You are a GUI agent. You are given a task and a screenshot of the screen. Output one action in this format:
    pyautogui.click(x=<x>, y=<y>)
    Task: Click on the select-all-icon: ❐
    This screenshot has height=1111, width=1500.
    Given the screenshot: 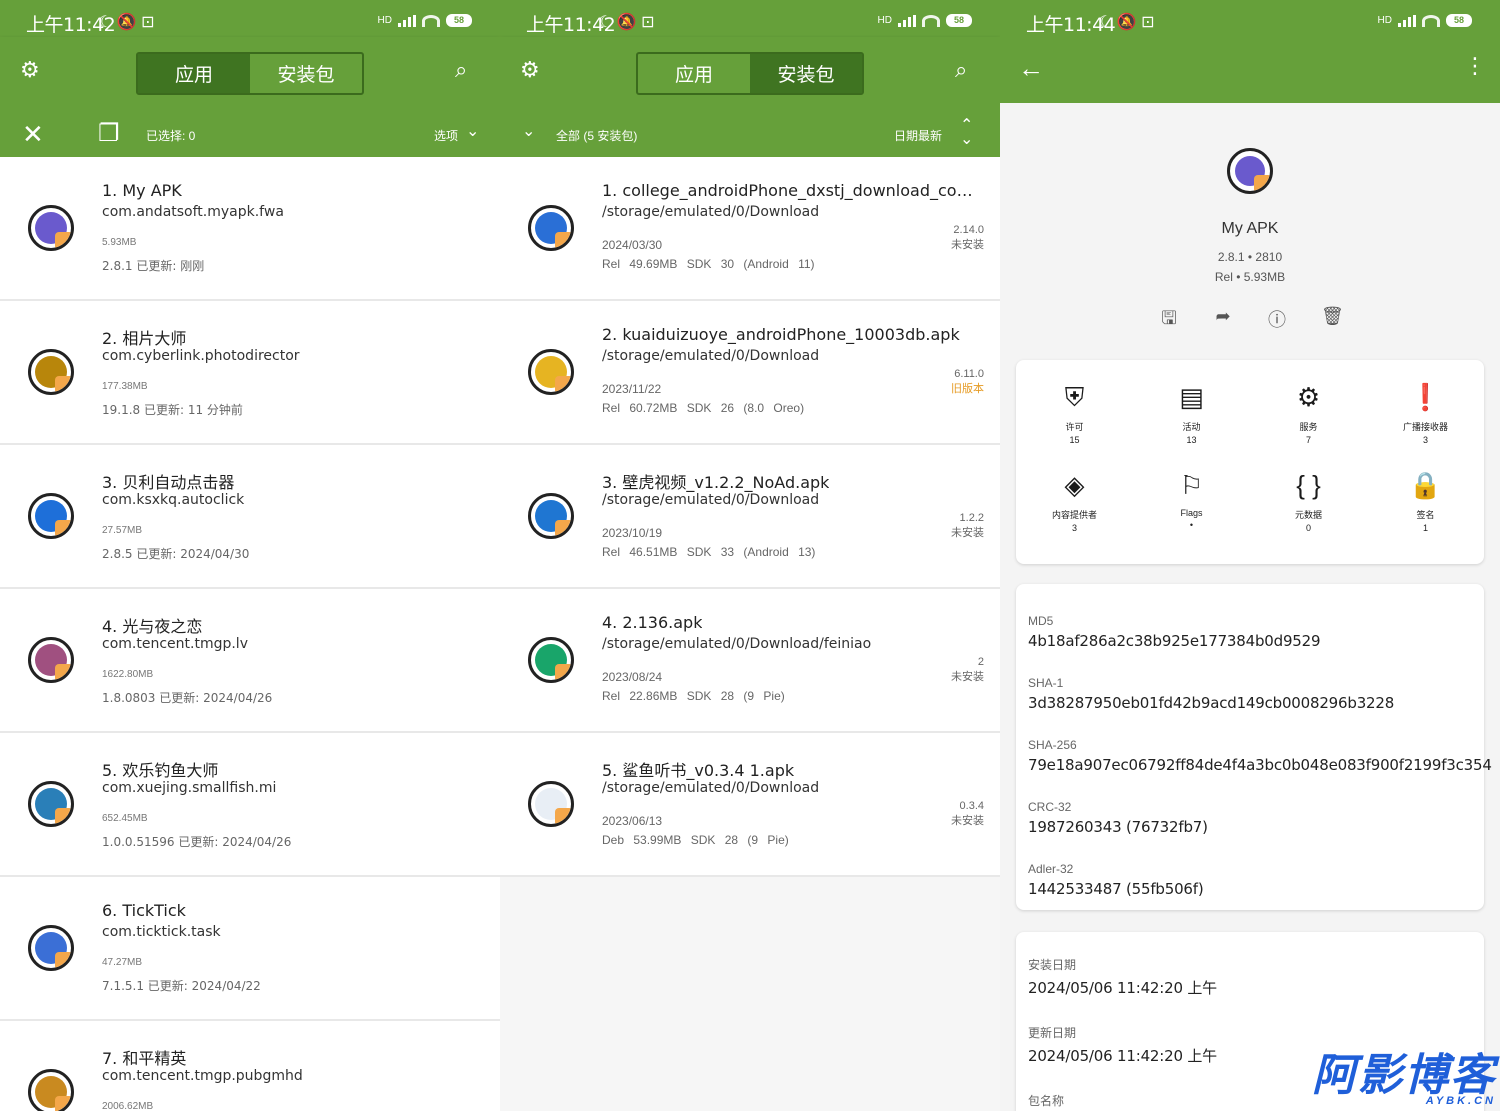 What is the action you would take?
    pyautogui.click(x=109, y=133)
    